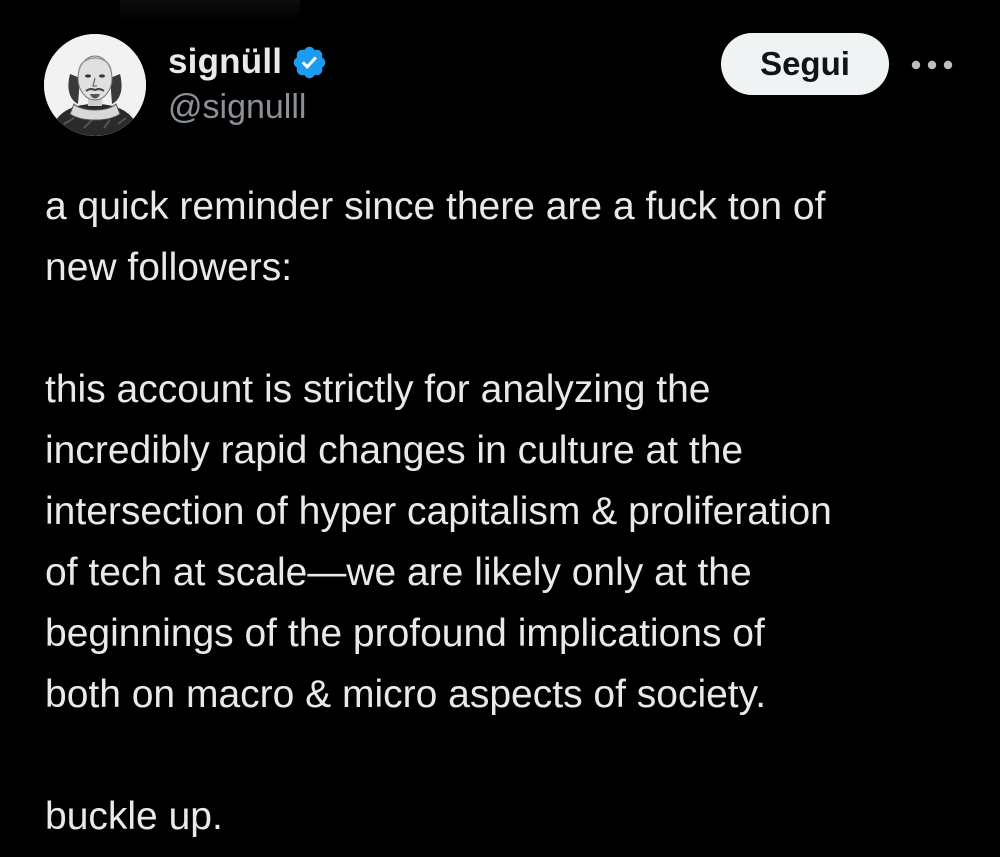 This screenshot has height=857, width=1000. Describe the element at coordinates (237, 107) in the screenshot. I see `author-handle: @signulll` at that location.